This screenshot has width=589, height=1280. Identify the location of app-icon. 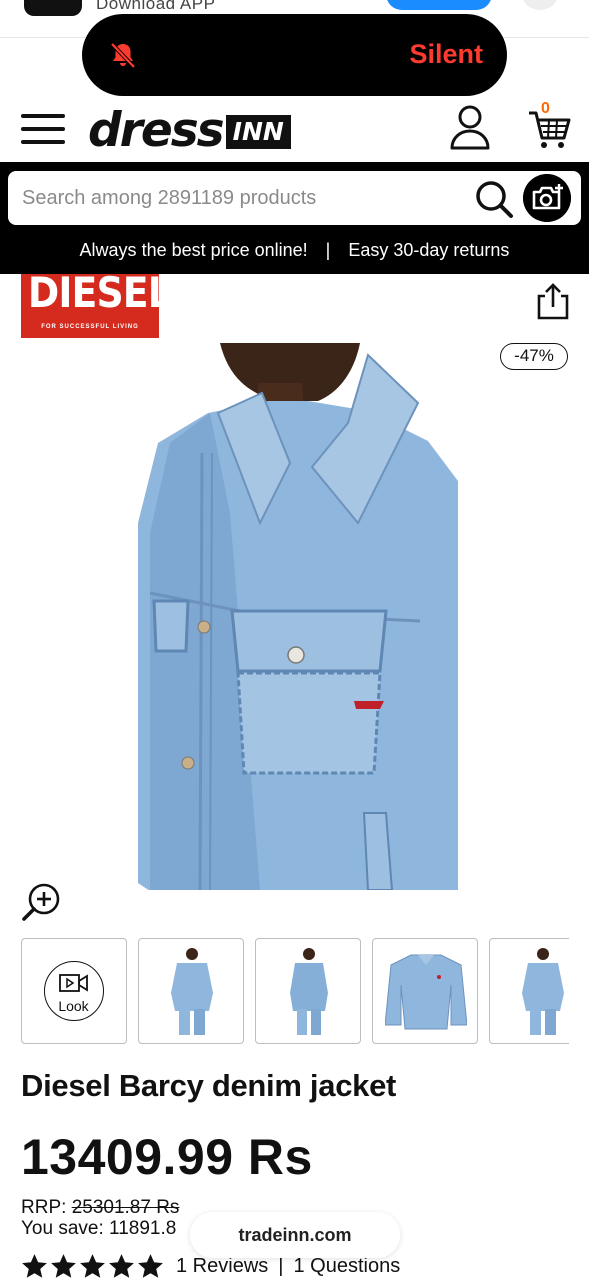
(53, 8).